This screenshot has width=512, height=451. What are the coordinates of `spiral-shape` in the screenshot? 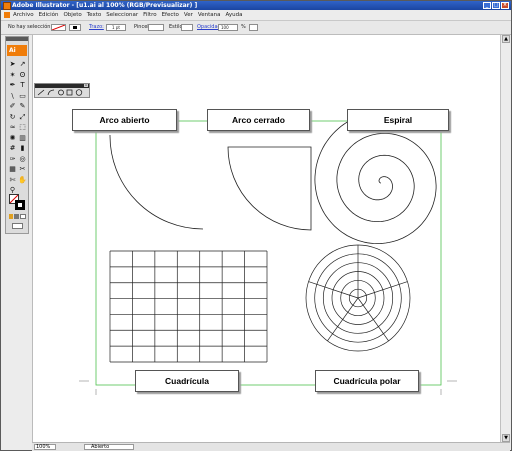 It's located at (375, 178).